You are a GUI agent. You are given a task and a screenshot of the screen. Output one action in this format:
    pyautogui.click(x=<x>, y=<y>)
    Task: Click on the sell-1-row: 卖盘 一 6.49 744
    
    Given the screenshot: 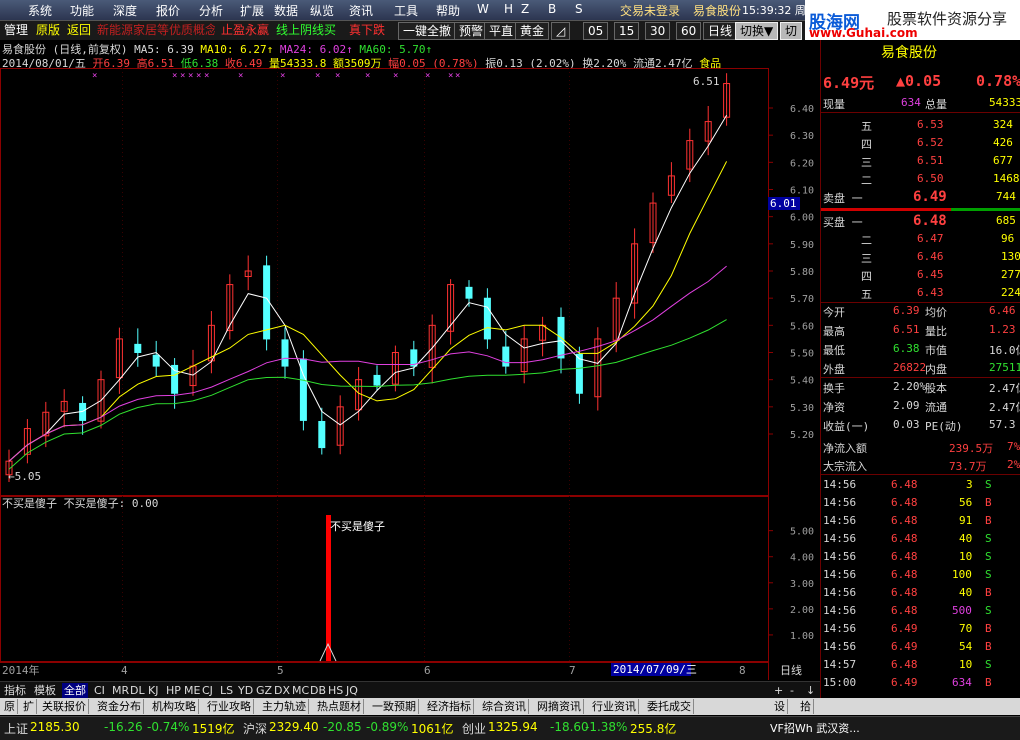 What is the action you would take?
    pyautogui.click(x=920, y=198)
    